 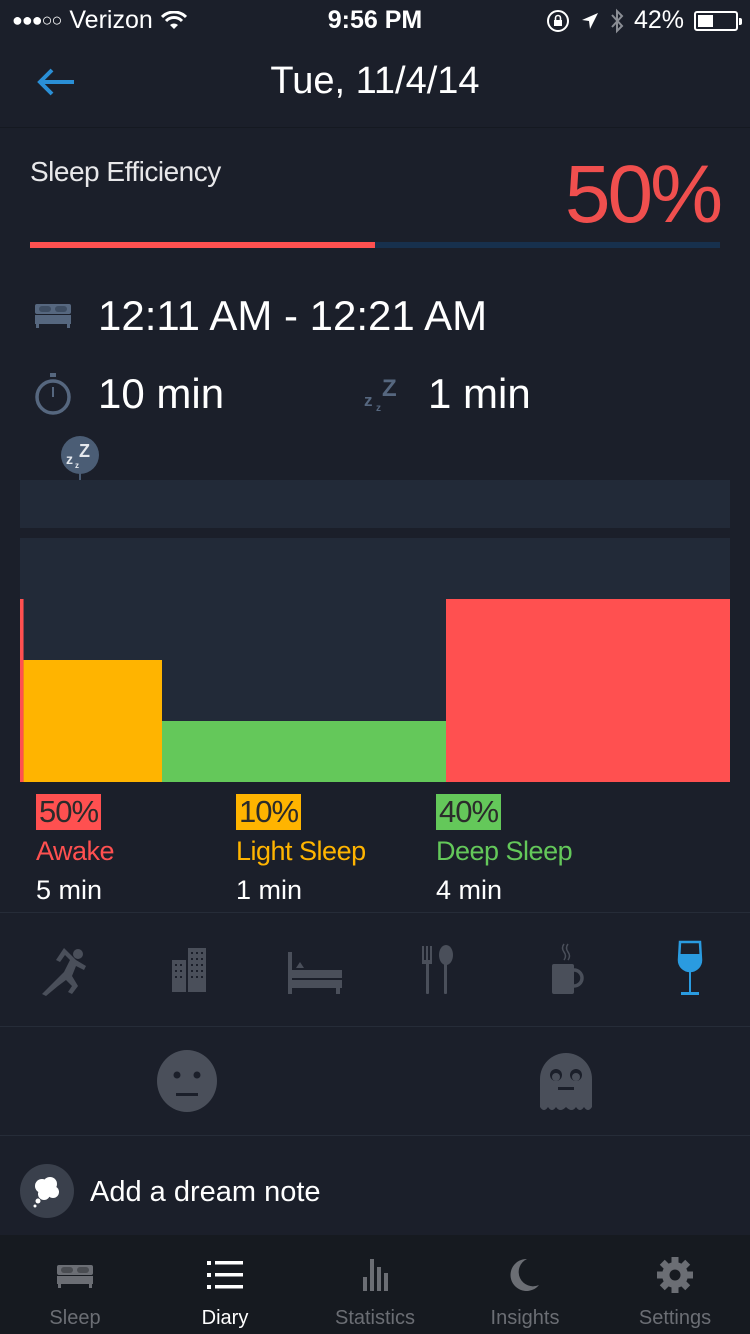 What do you see at coordinates (80, 476) in the screenshot?
I see `sleep-start-marker-stem` at bounding box center [80, 476].